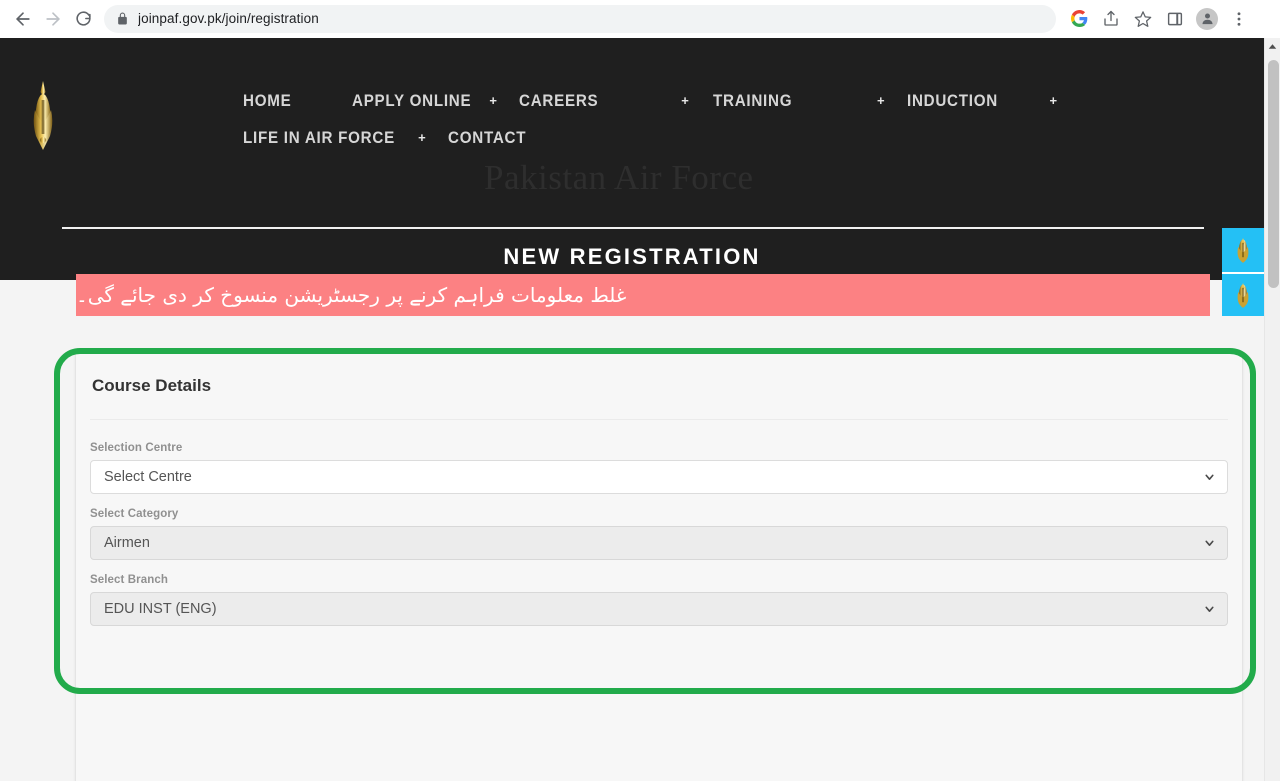 The height and width of the screenshot is (781, 1280). What do you see at coordinates (160, 609) in the screenshot?
I see `select-branch-value: EDU INST (ENG)` at bounding box center [160, 609].